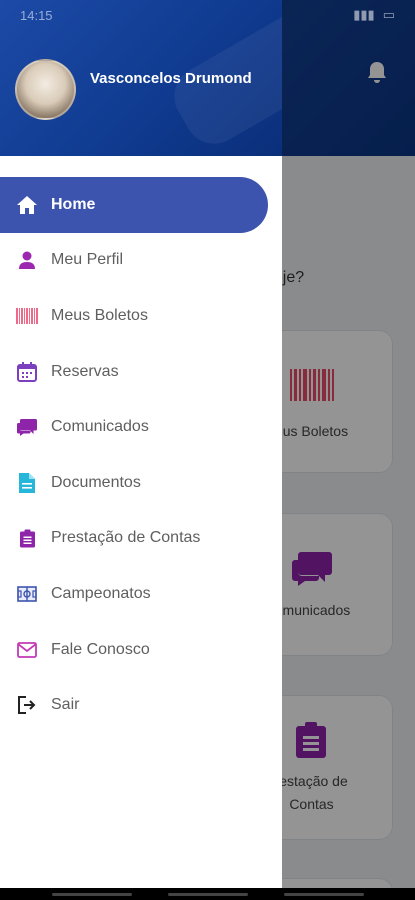 This screenshot has height=900, width=415. I want to click on status-icons: ▮▮▮ ▭, so click(374, 15).